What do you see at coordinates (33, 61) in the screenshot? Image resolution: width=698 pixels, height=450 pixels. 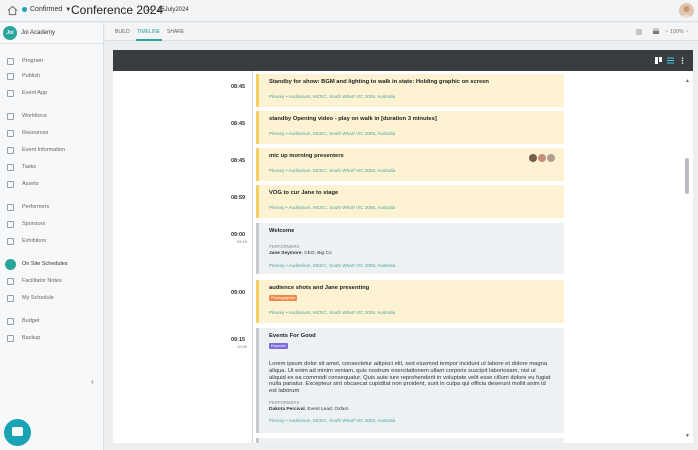 I see `sidebar-item-label: Program` at bounding box center [33, 61].